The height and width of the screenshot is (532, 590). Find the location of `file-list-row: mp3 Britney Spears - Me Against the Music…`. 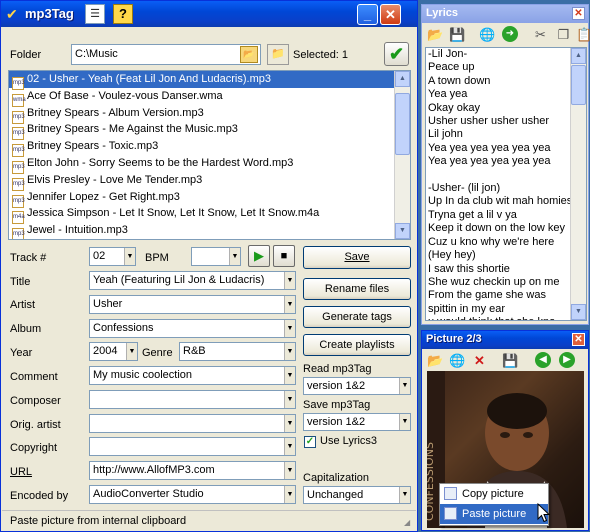

file-list-row: mp3 Britney Spears - Me Against the Music… is located at coordinates (209, 131).